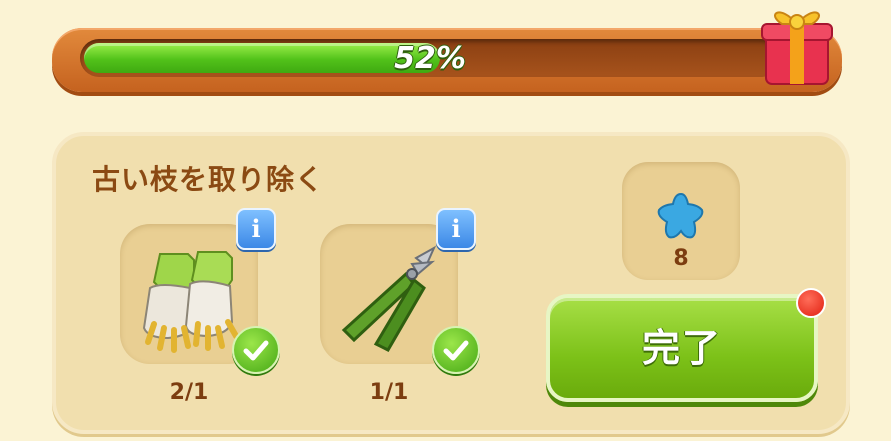 This screenshot has width=891, height=441. What do you see at coordinates (208, 179) in the screenshot?
I see `task-title: 古い枝を取り除く` at bounding box center [208, 179].